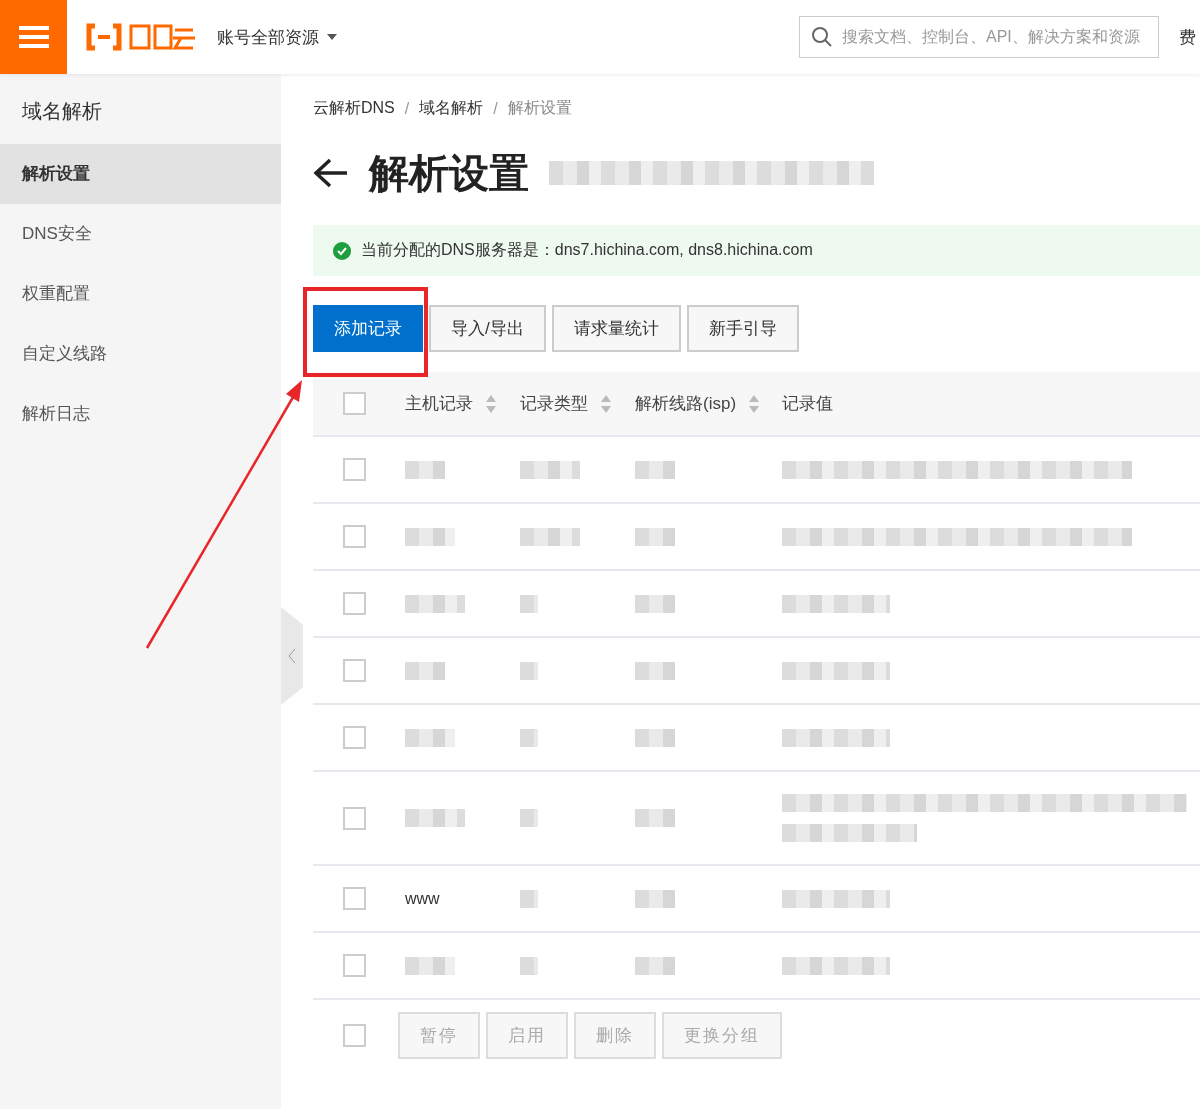  What do you see at coordinates (140, 37) in the screenshot?
I see `logo-icon` at bounding box center [140, 37].